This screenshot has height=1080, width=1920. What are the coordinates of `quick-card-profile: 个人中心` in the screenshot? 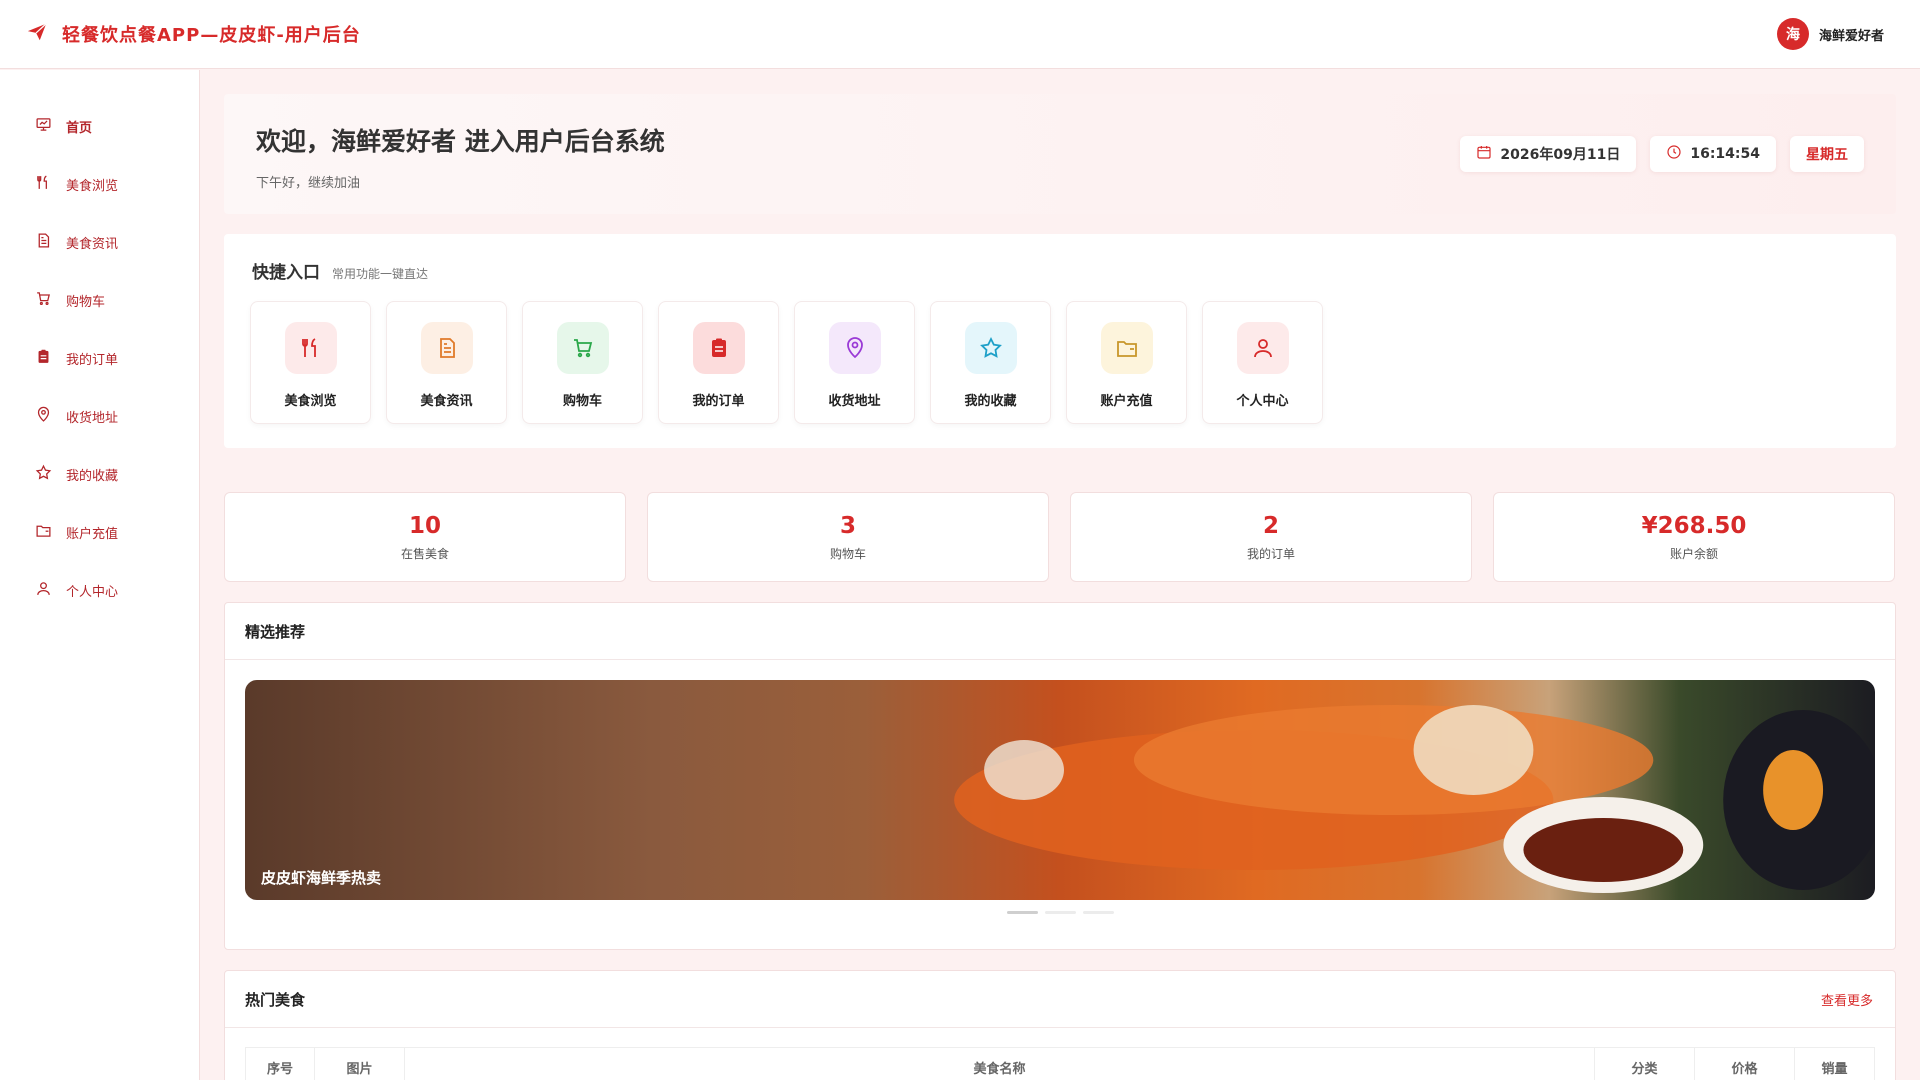 It's located at (1262, 362).